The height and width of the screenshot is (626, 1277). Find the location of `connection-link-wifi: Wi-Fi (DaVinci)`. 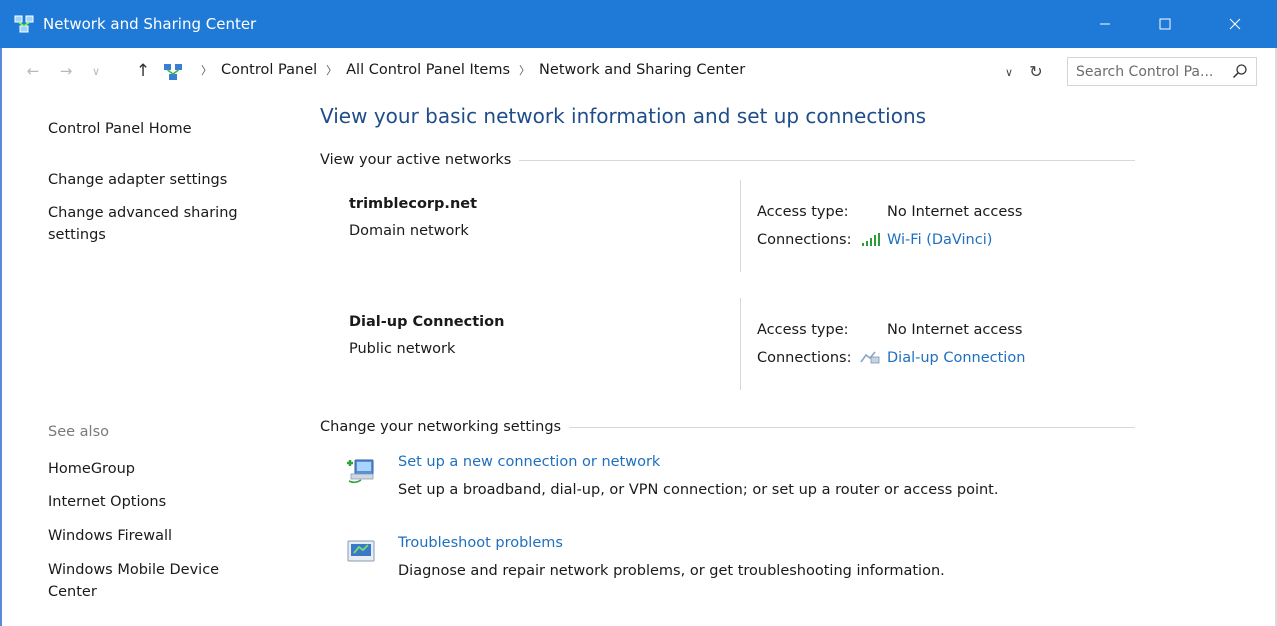

connection-link-wifi: Wi-Fi (DaVinci) is located at coordinates (925, 240).